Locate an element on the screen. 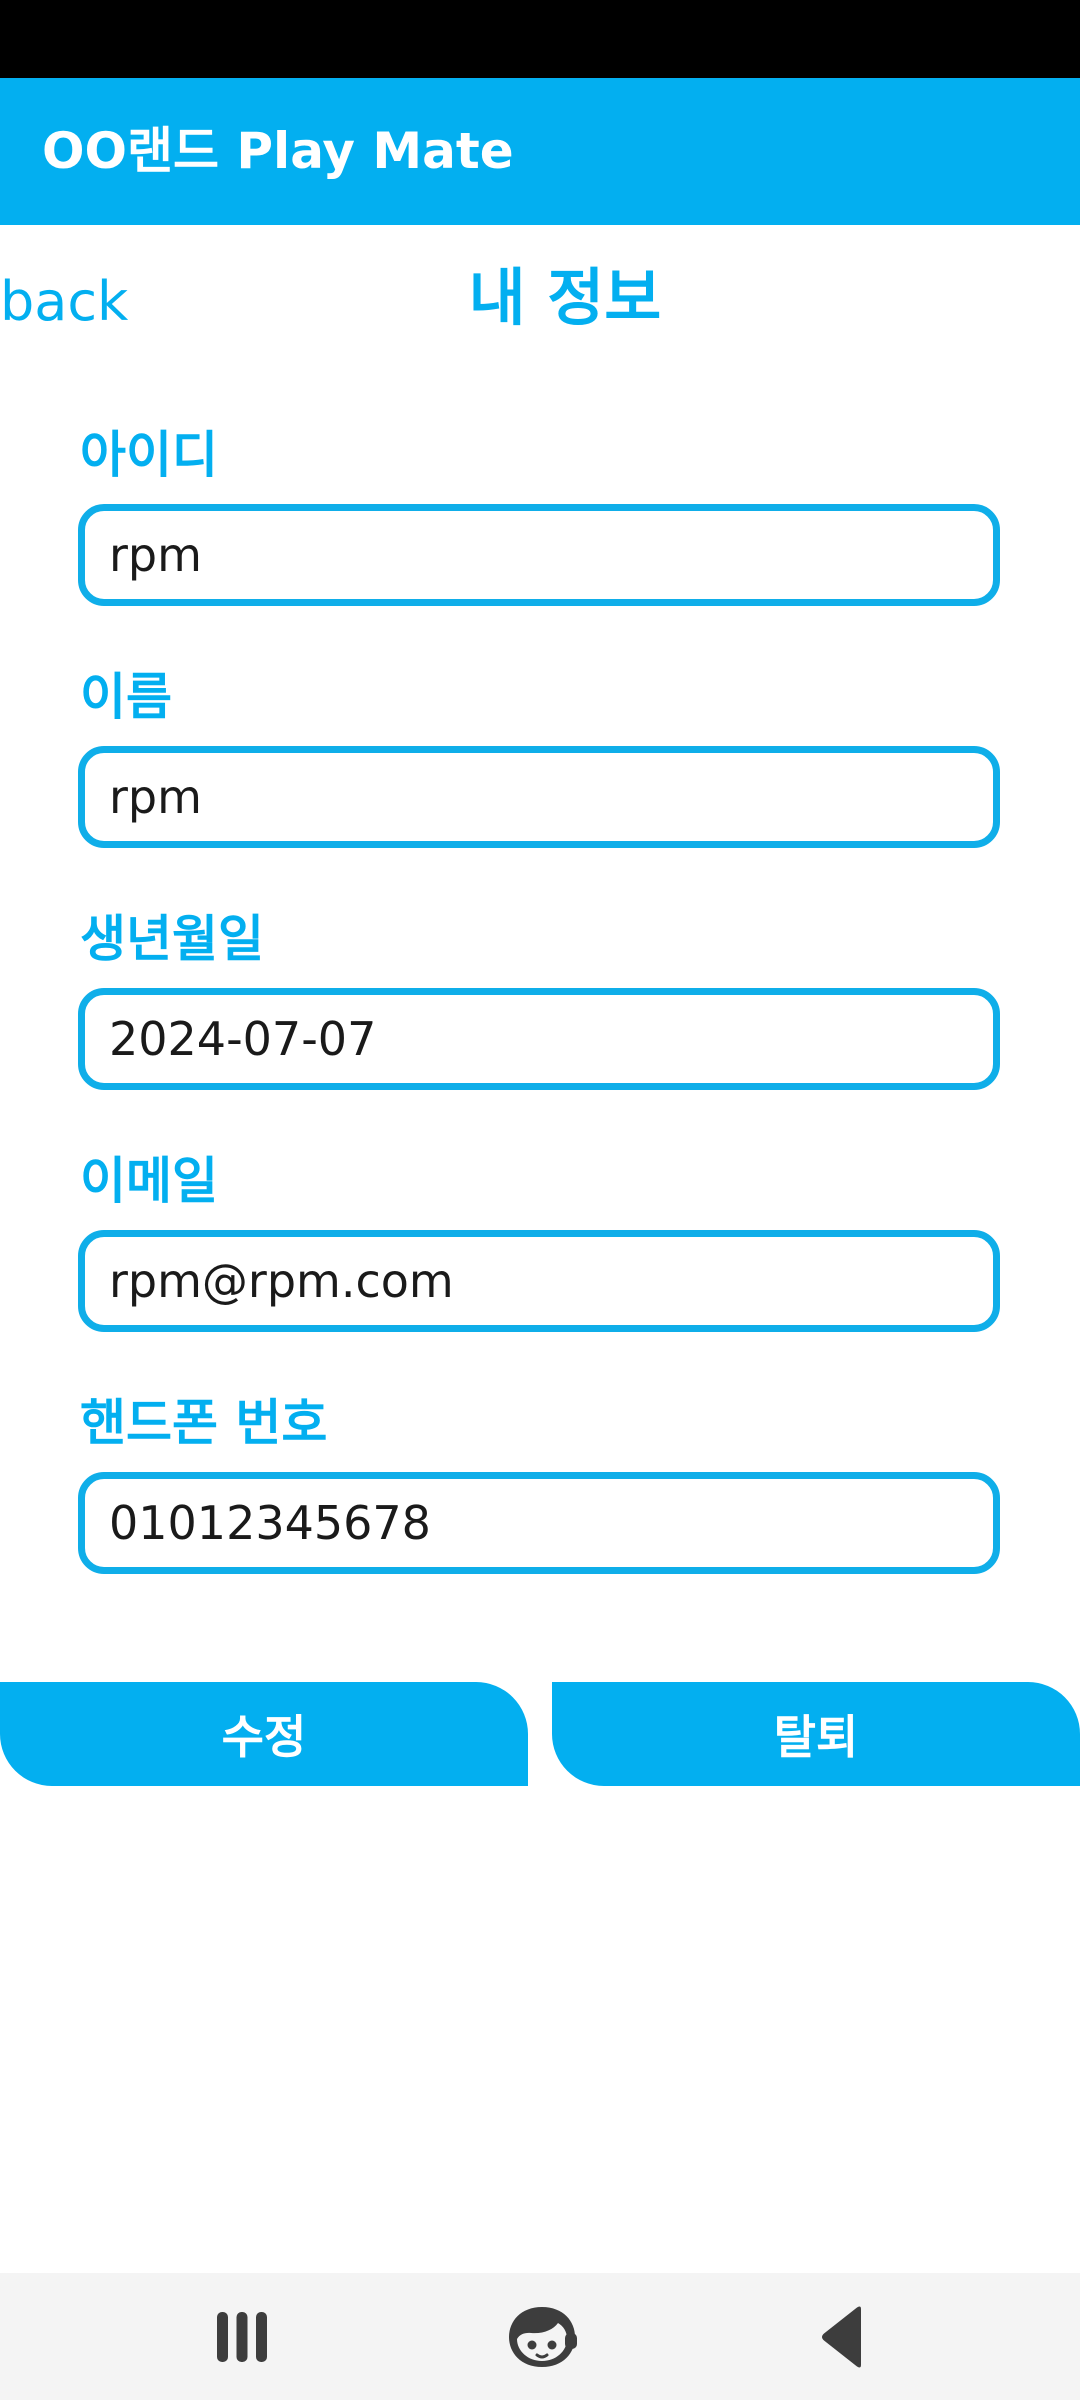  name-field is located at coordinates (539, 797).